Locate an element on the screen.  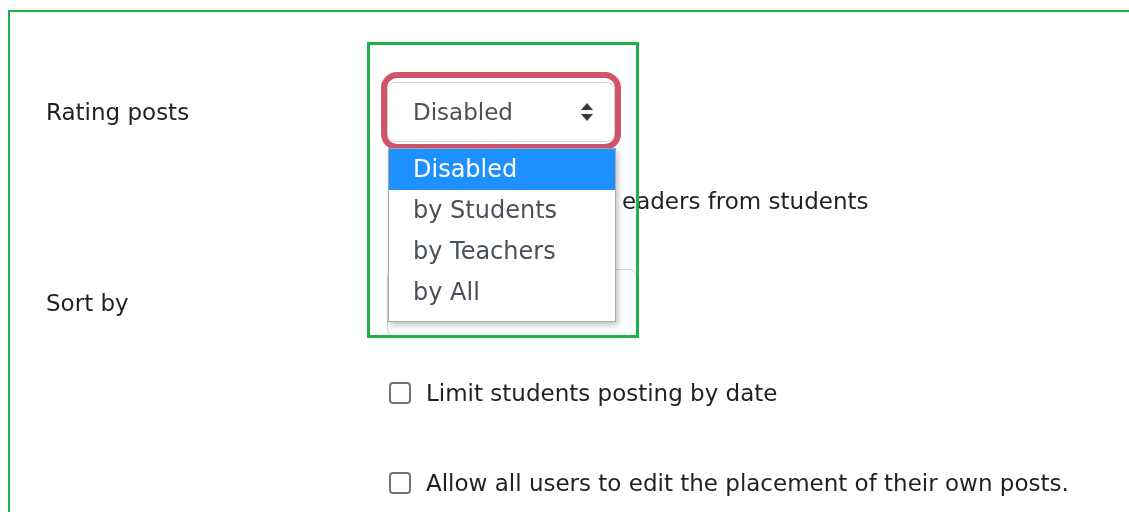
dropdown-option: by Students is located at coordinates (502, 210).